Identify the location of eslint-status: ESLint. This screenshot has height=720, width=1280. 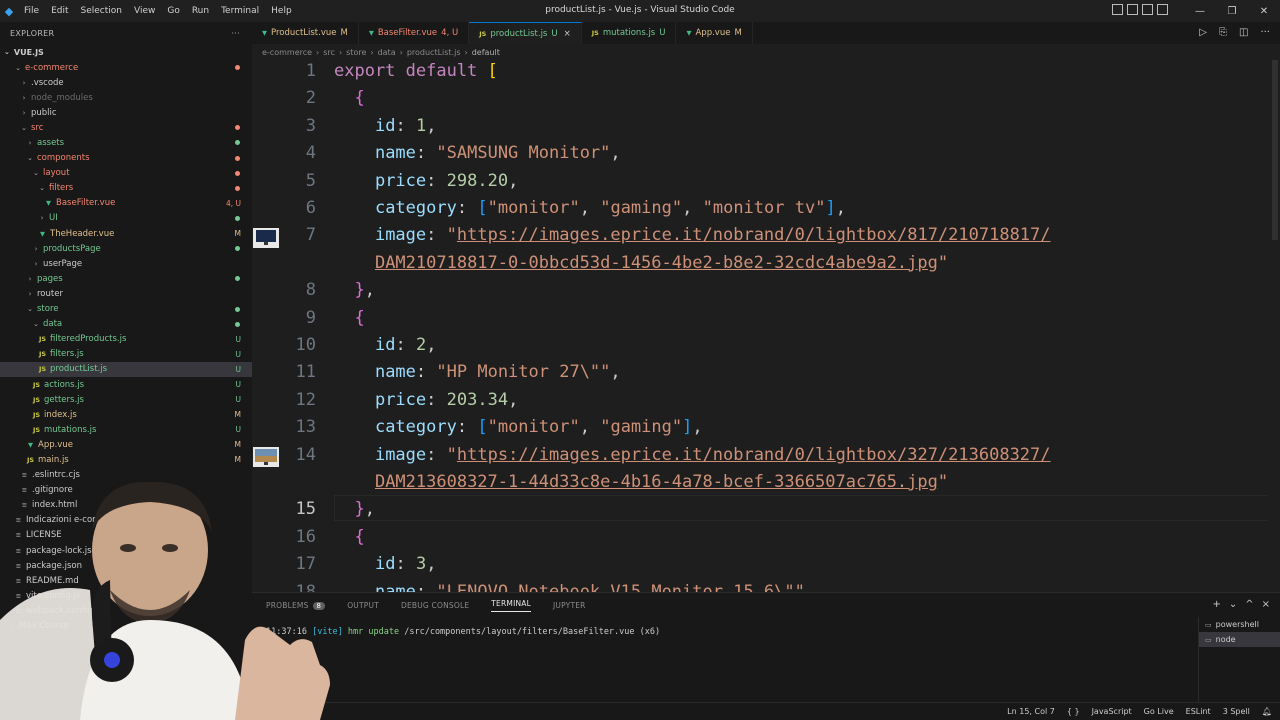
(1198, 711).